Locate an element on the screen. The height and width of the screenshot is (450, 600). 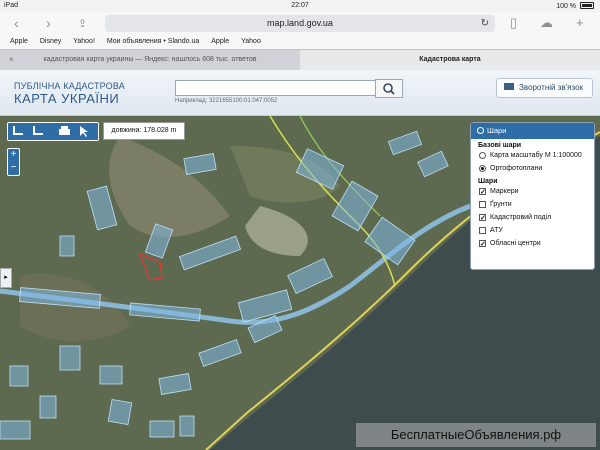
reload-icon: ↻ is located at coordinates (485, 23).